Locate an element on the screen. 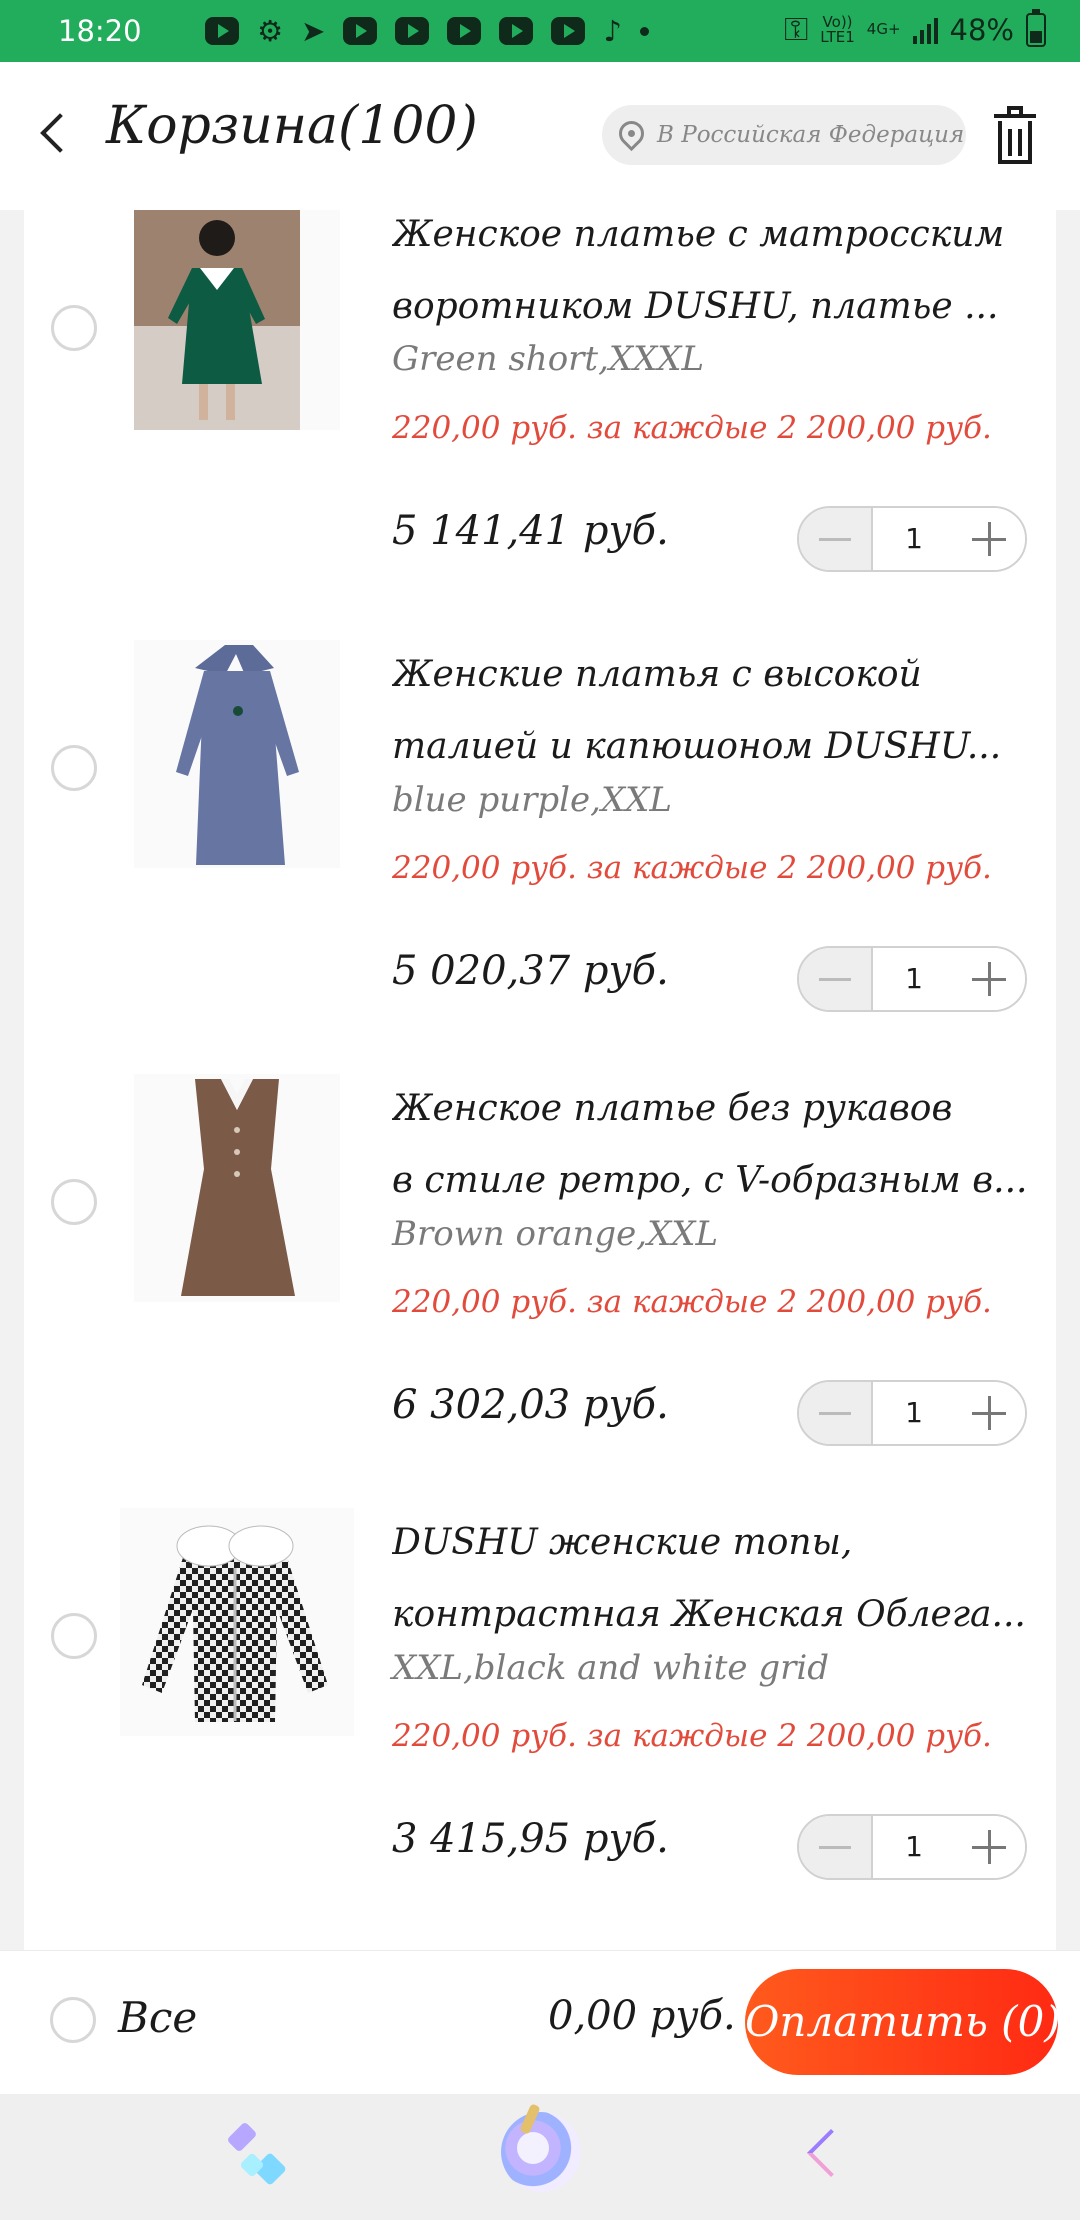  battery-fill is located at coordinates (1036, 36).